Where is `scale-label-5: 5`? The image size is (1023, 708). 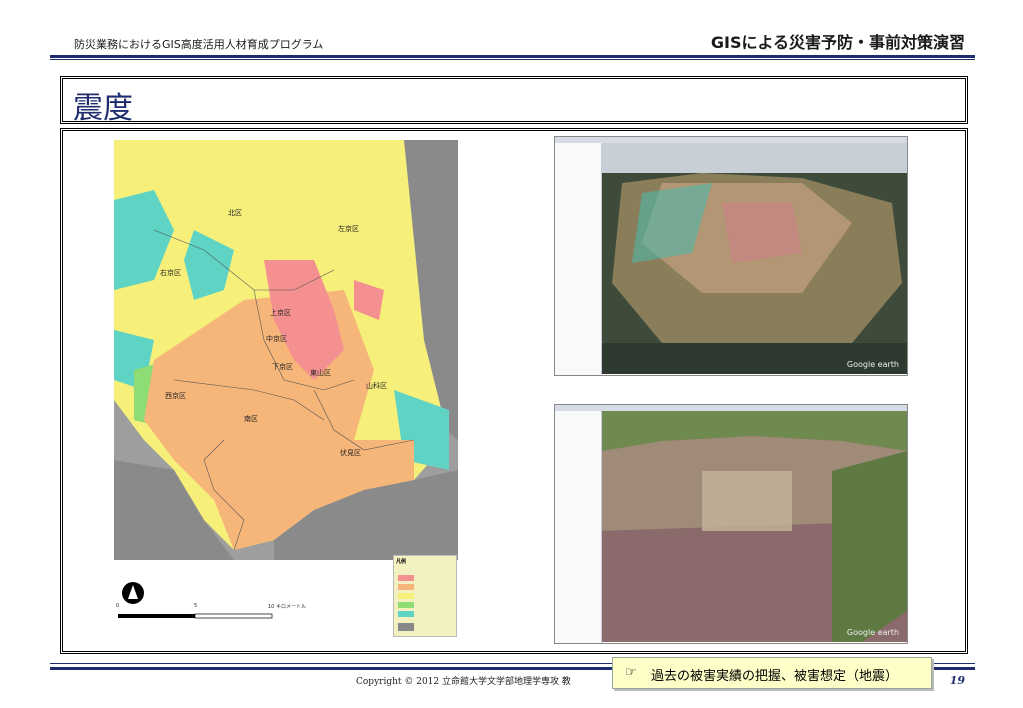
scale-label-5: 5 is located at coordinates (196, 606).